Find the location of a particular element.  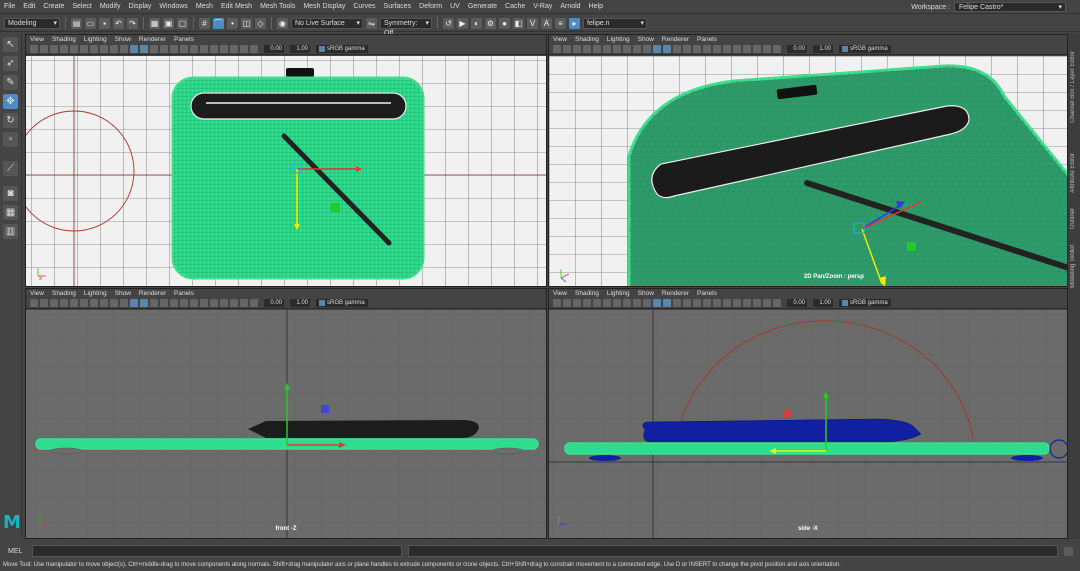

menu-file: File is located at coordinates (9, 6).